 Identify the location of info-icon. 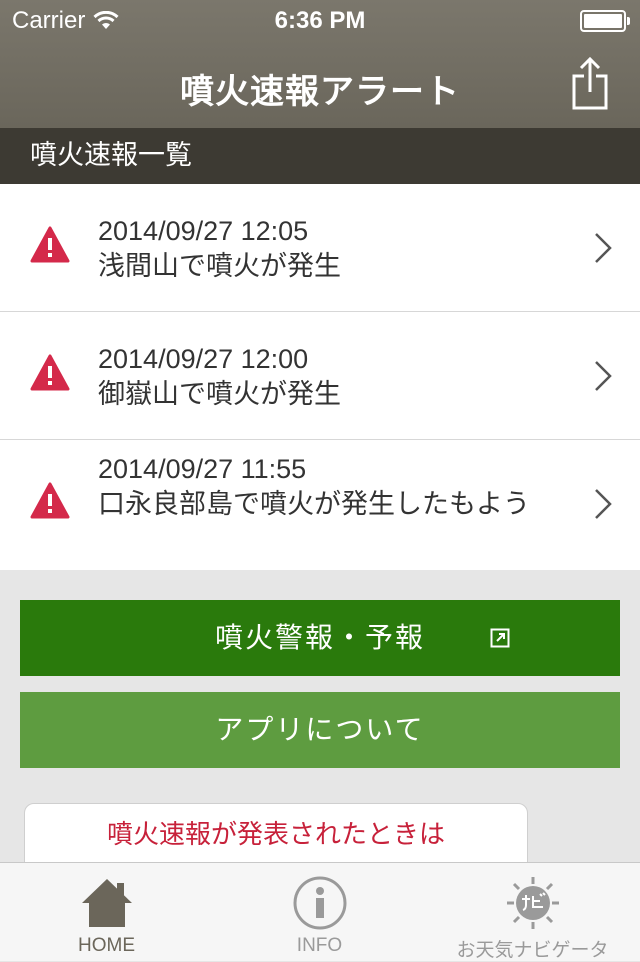
(319, 903).